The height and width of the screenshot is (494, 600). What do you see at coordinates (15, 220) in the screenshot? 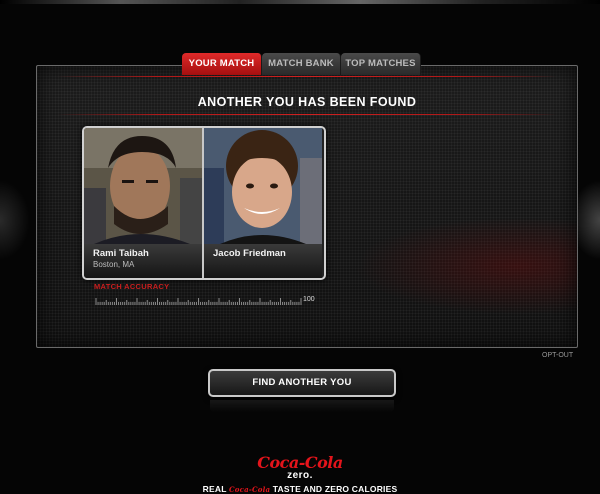
I see `left-edge-glow` at bounding box center [15, 220].